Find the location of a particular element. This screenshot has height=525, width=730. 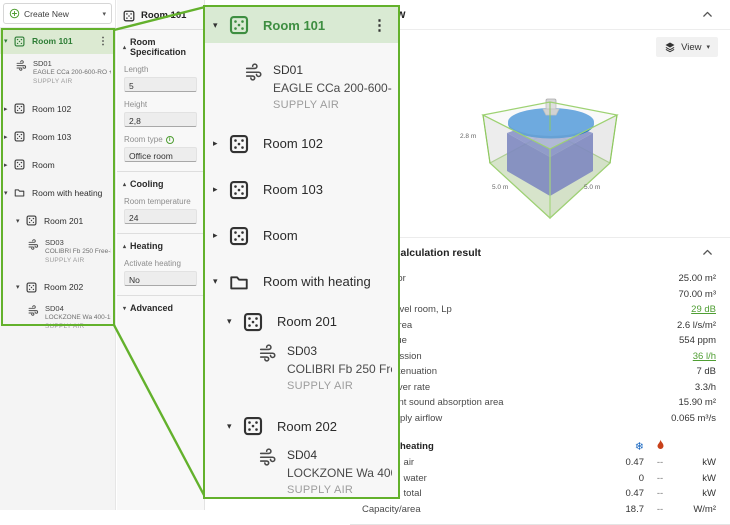

tree-row-room: ▸ Room is located at coordinates (57, 165).